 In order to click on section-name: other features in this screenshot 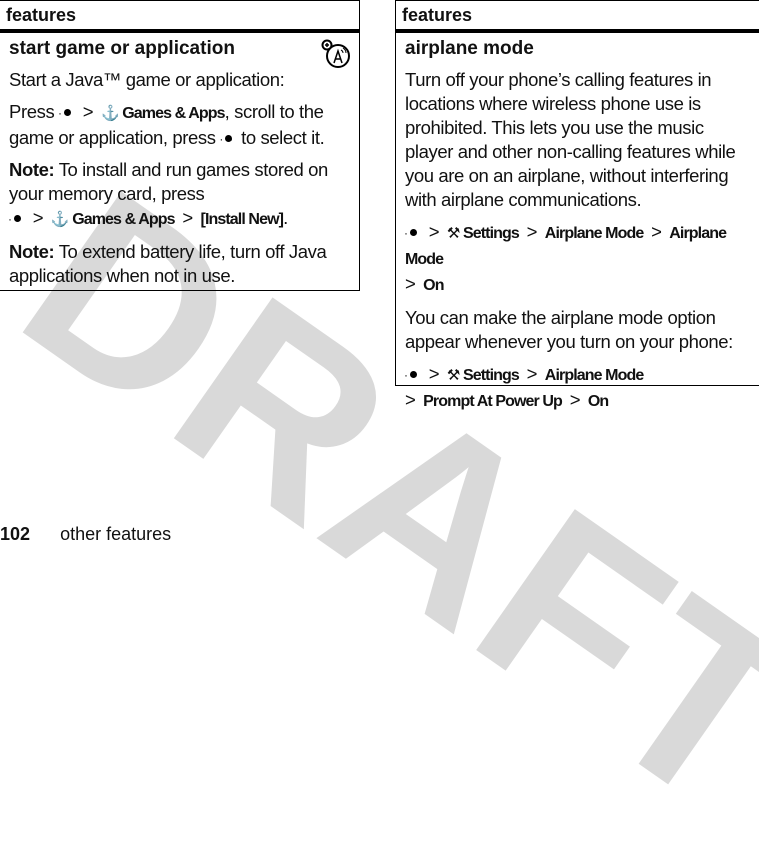, I will do `click(116, 534)`.